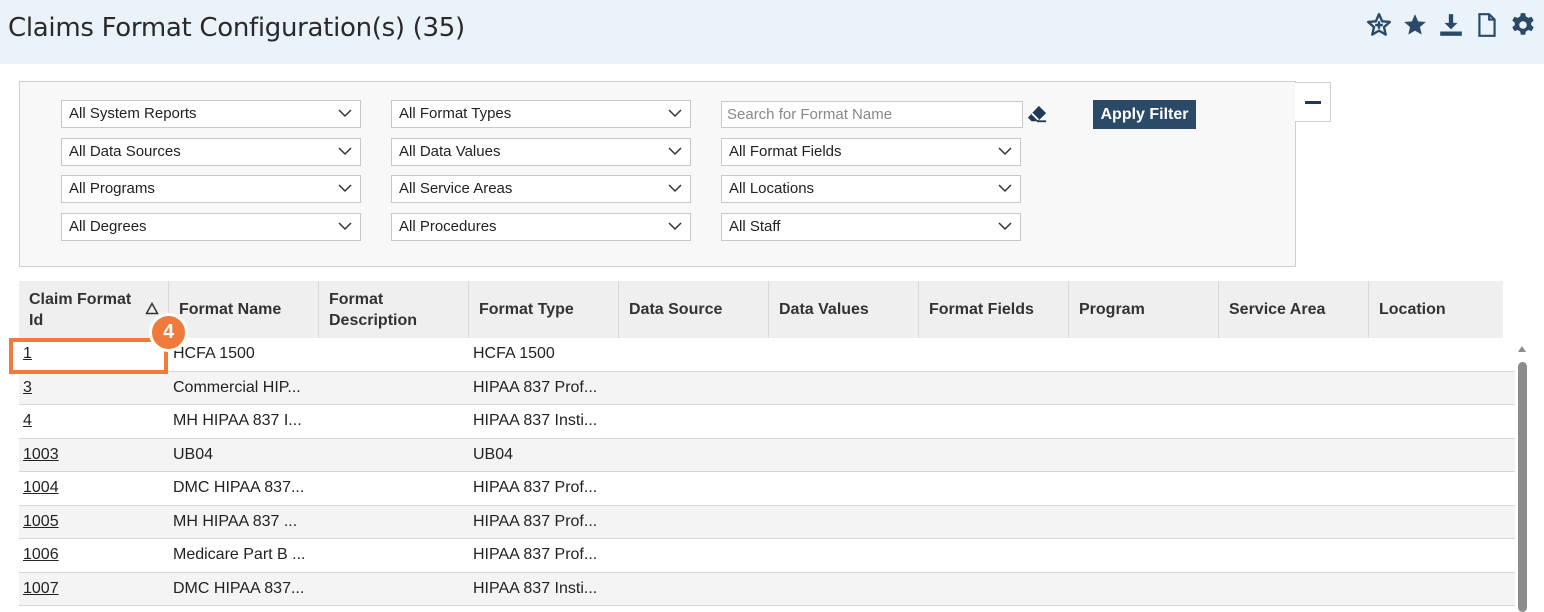  I want to click on column-header-service-area: Service Area, so click(1294, 309).